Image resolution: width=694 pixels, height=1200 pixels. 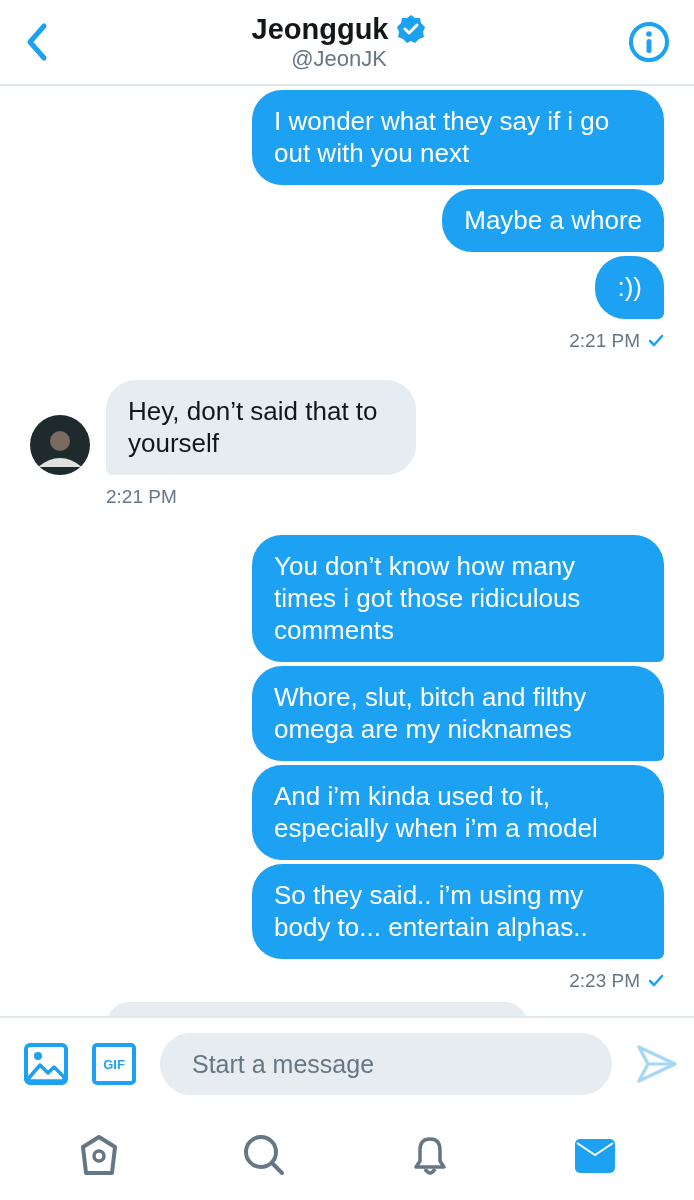 What do you see at coordinates (114, 1064) in the screenshot?
I see `gif-button: GIF` at bounding box center [114, 1064].